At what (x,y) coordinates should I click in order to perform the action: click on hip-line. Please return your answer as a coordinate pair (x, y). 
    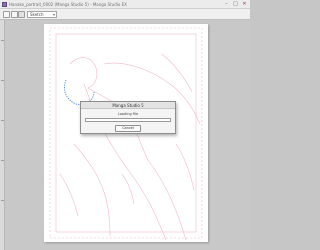
    Looking at the image, I should click on (128, 189).